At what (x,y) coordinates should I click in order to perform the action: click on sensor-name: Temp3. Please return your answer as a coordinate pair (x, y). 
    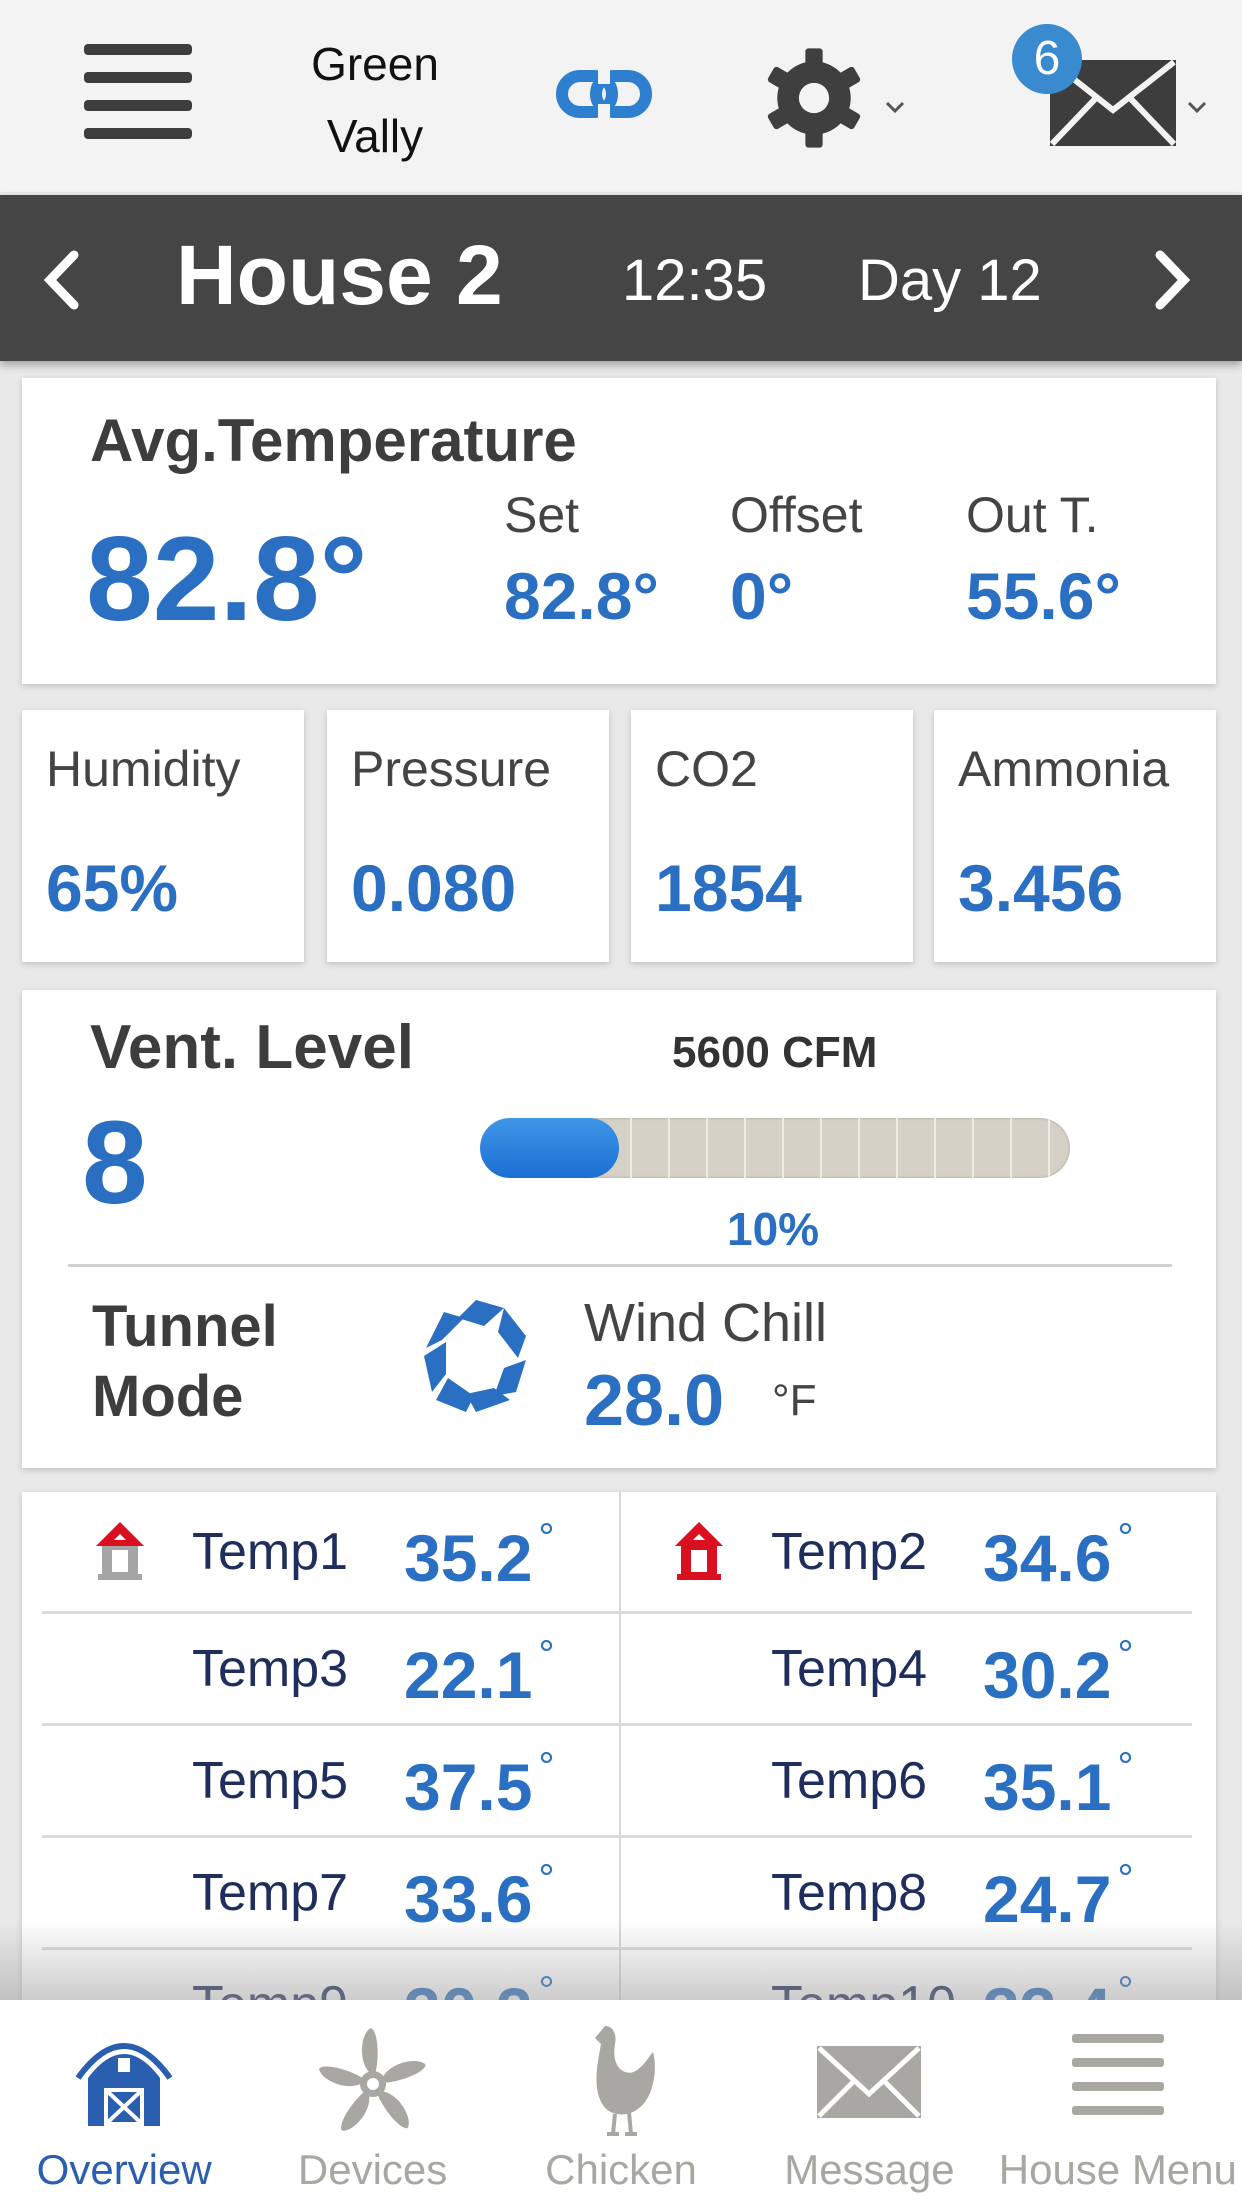
    Looking at the image, I should click on (270, 1668).